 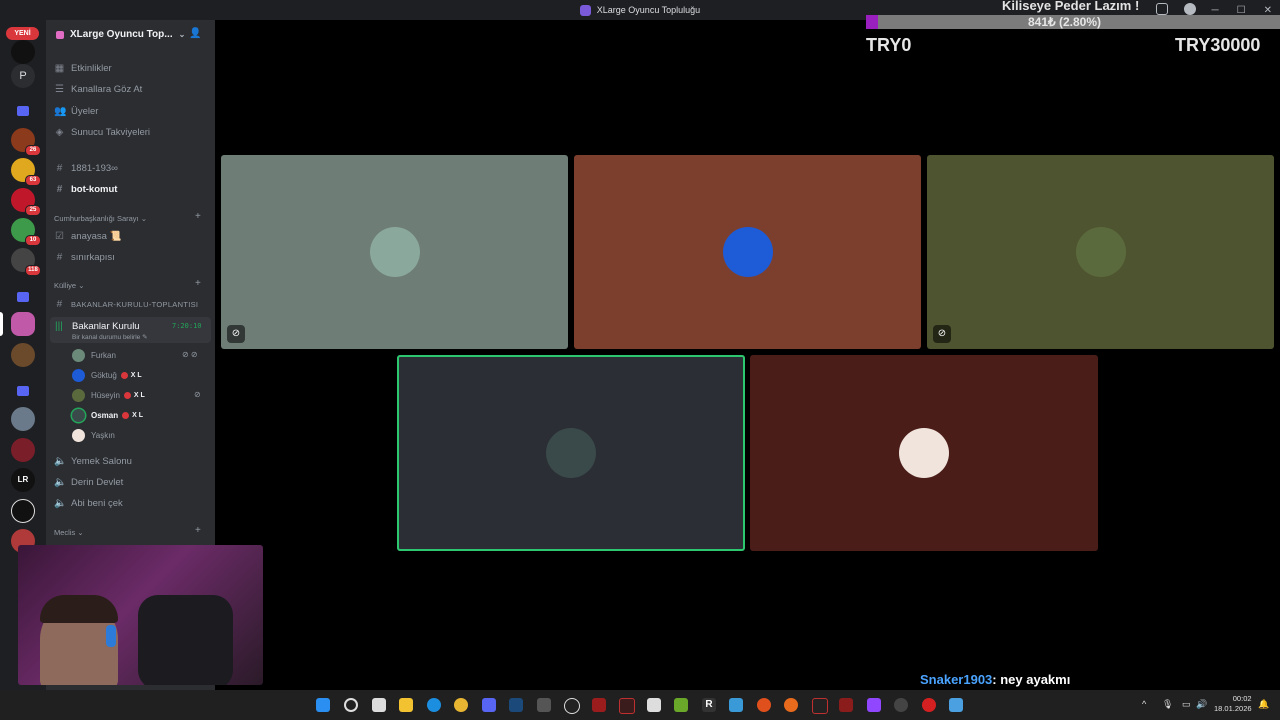 I want to click on participant-avatar, so click(x=571, y=453).